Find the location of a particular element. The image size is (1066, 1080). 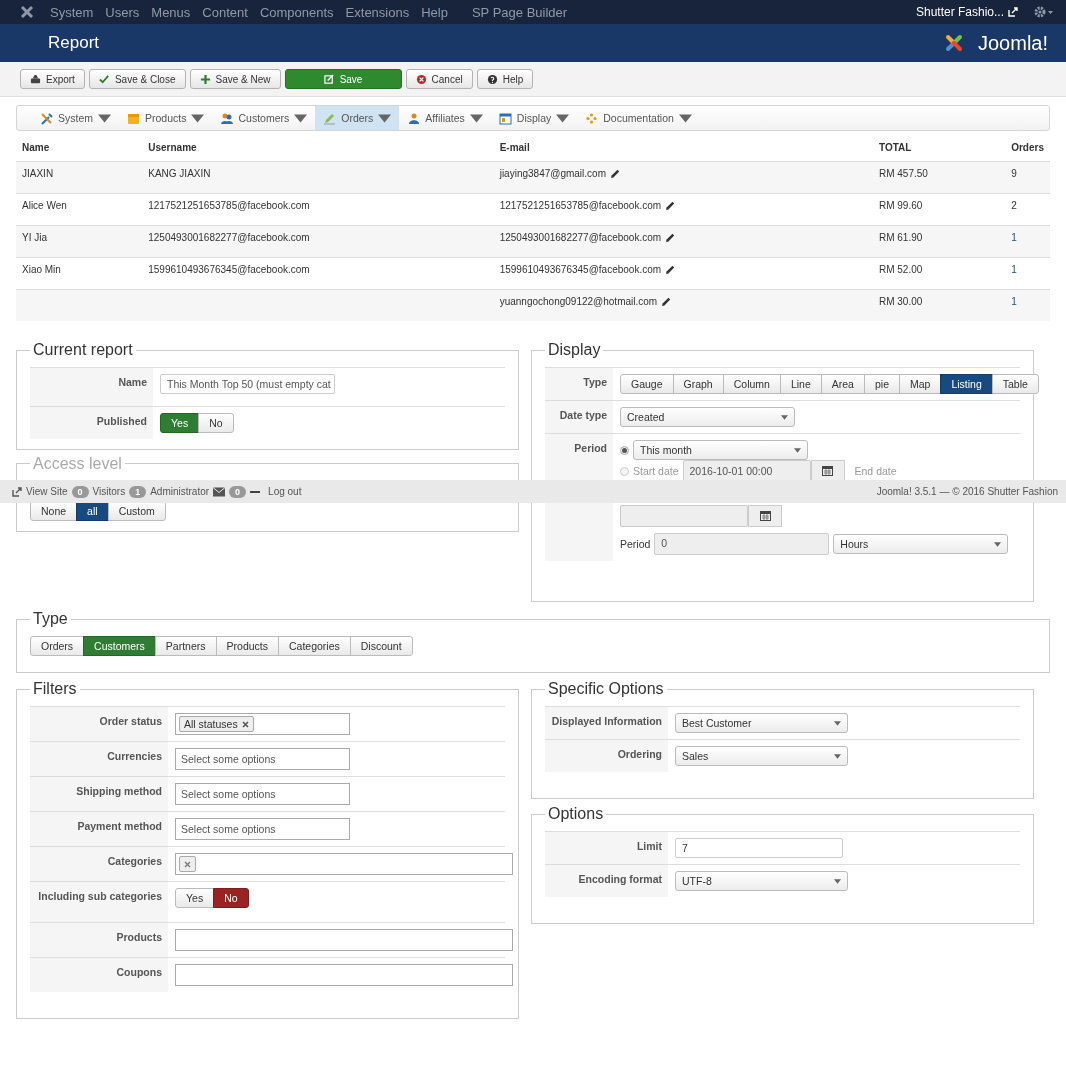

unit-dropdown: Hours is located at coordinates (921, 544).